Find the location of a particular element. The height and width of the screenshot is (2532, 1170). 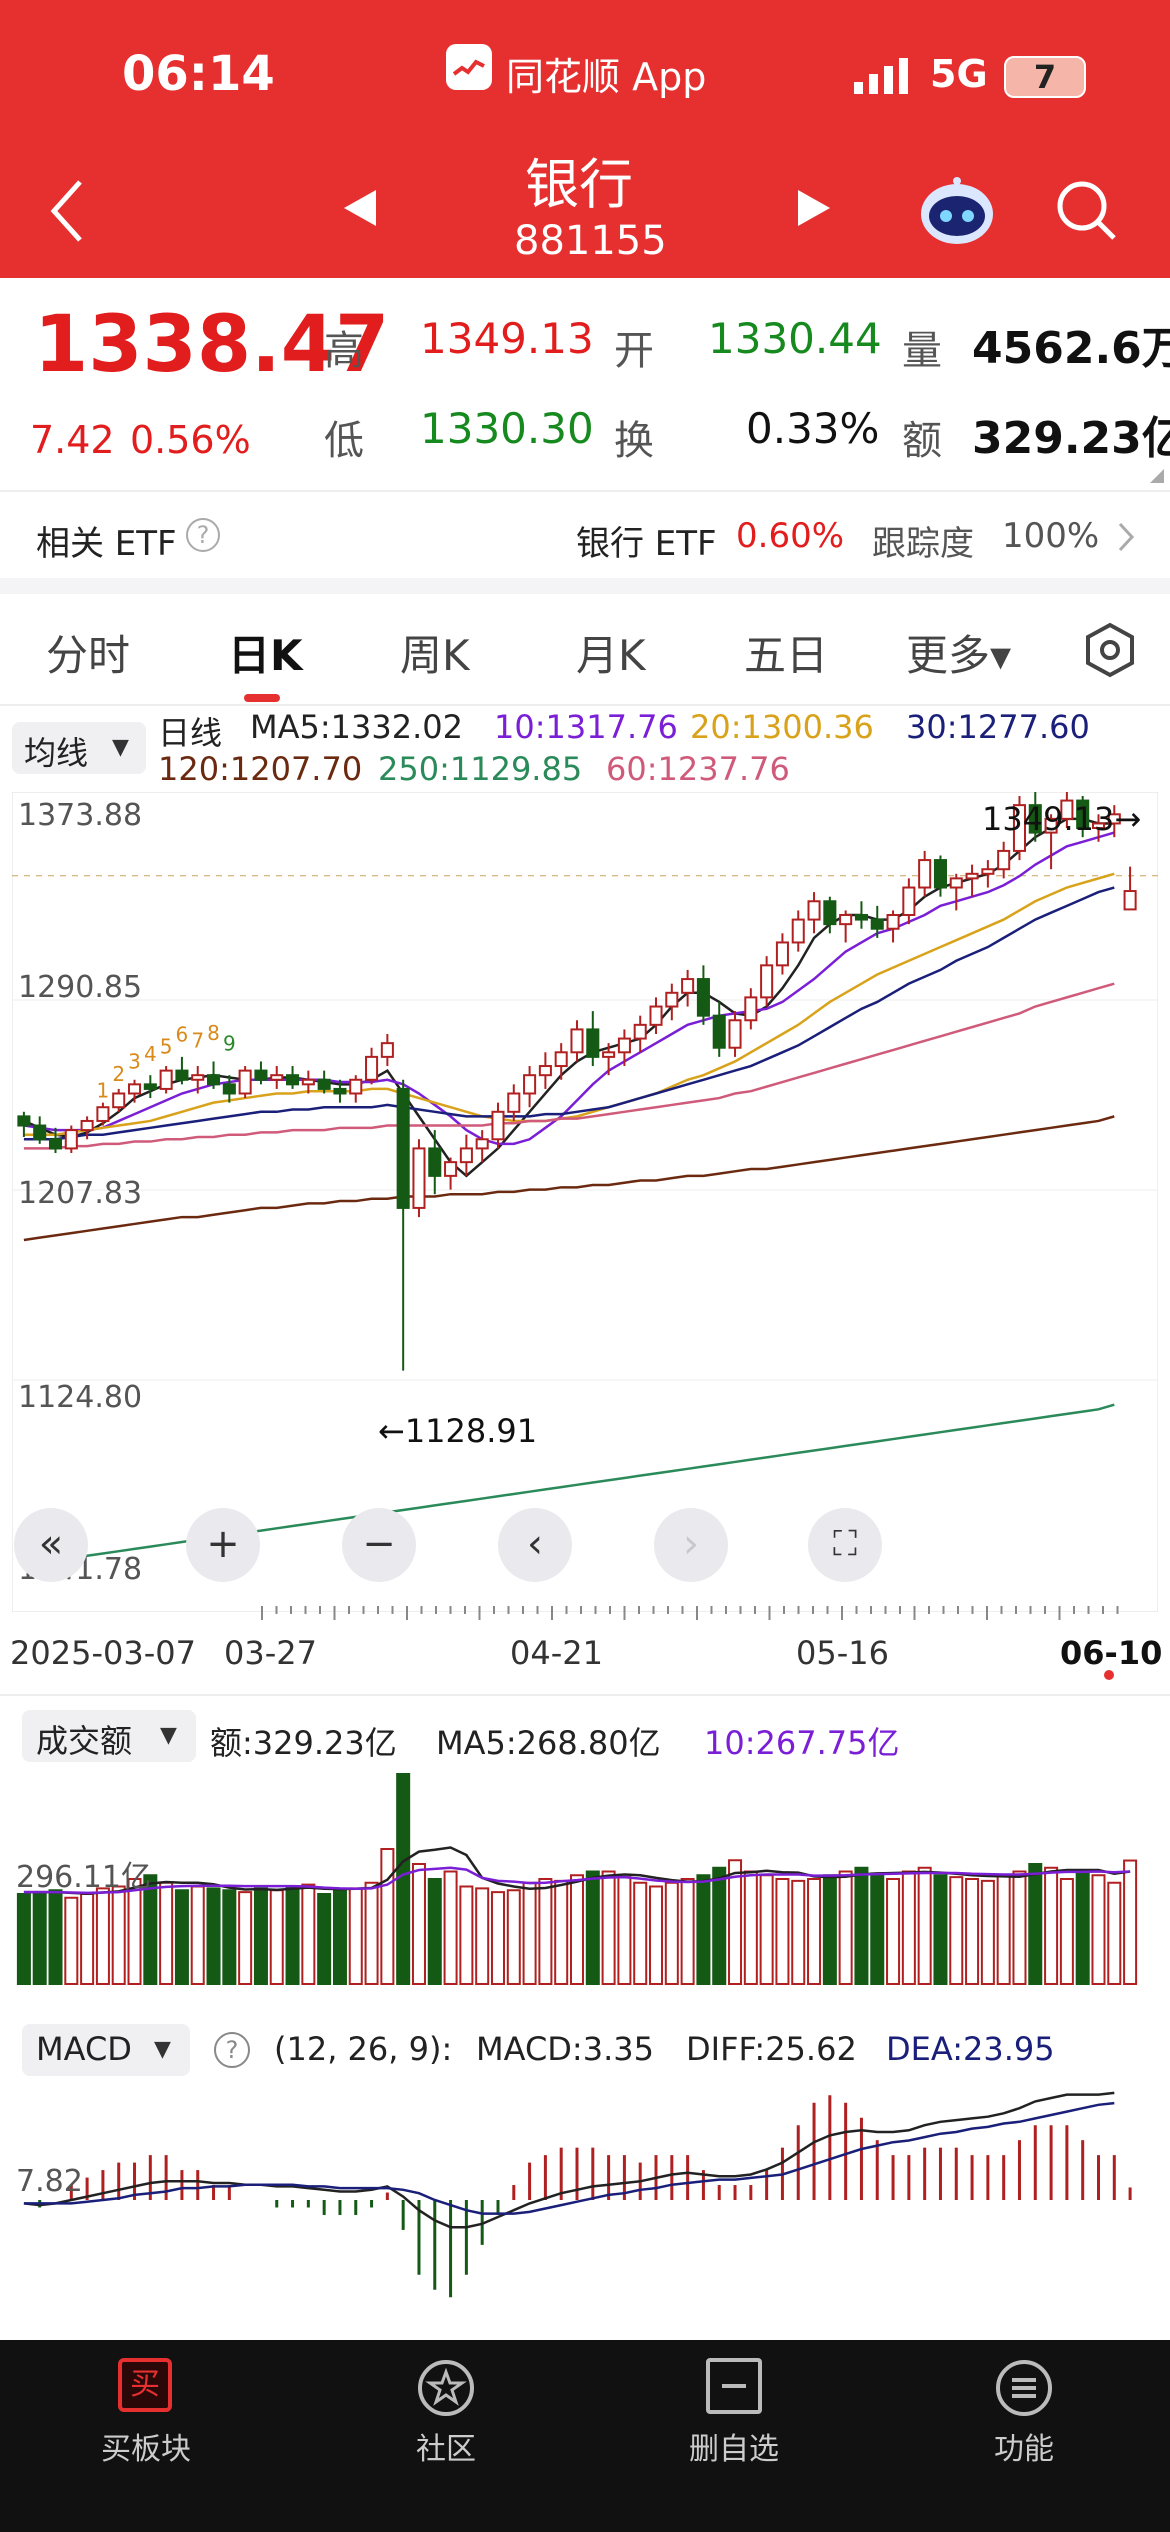

macd-chart is located at coordinates (585, 2190).